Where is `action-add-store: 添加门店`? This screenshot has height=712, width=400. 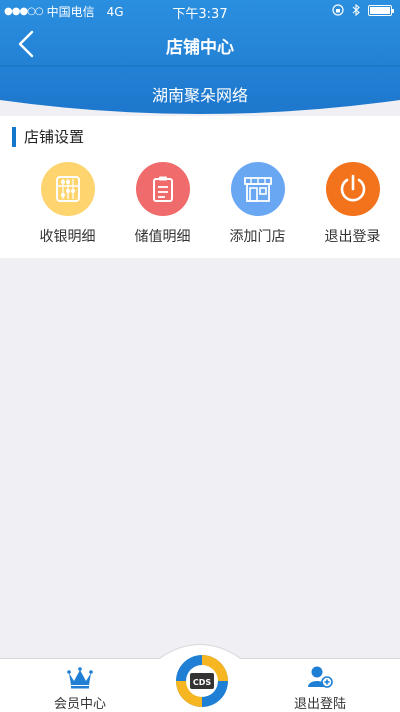 action-add-store: 添加门店 is located at coordinates (257, 204).